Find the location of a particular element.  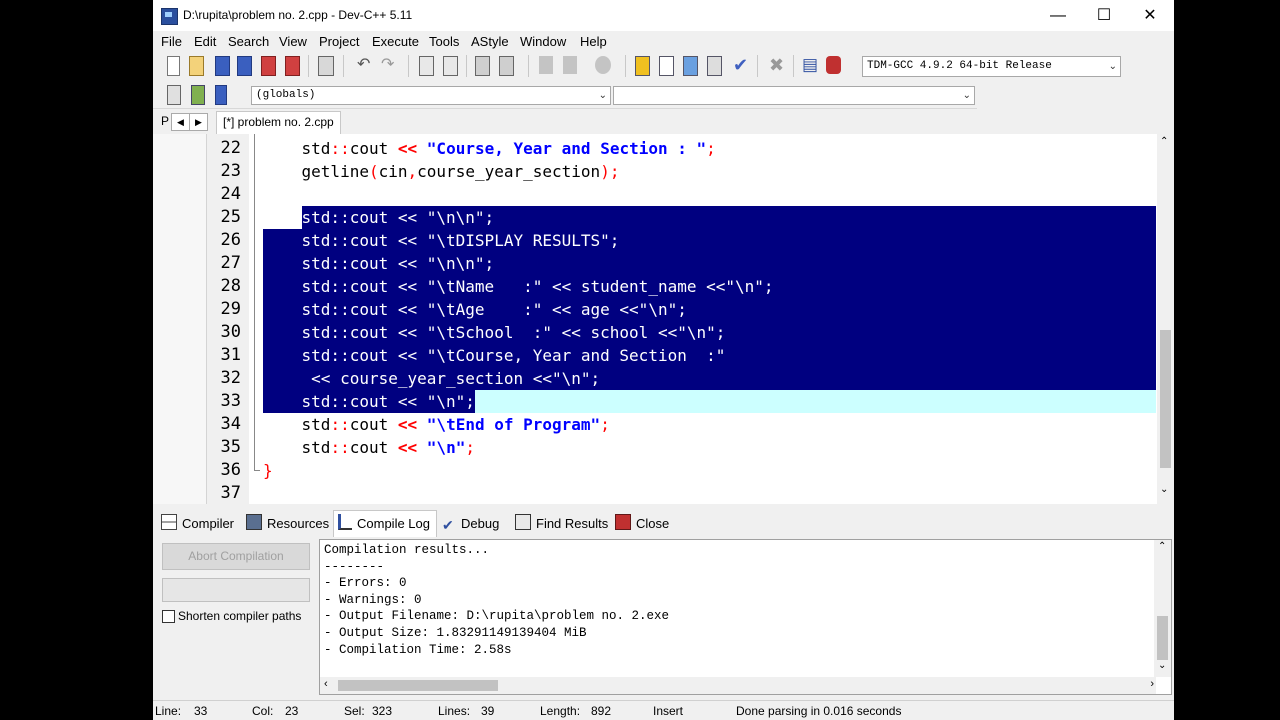

chart-icon: ▤ is located at coordinates (811, 65).